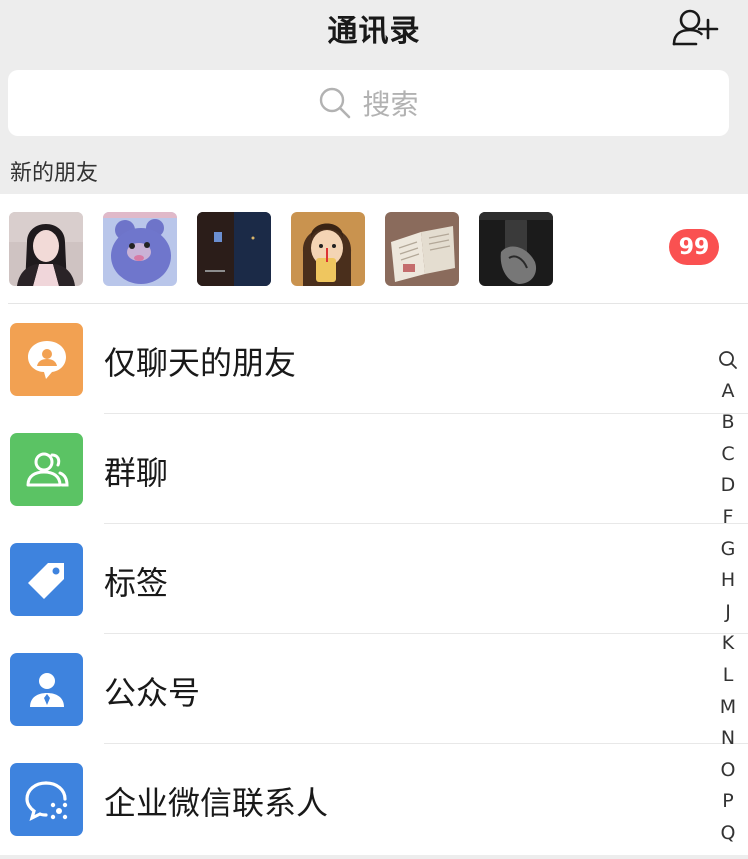 This screenshot has height=859, width=748. Describe the element at coordinates (46, 359) in the screenshot. I see `chat-only-friend-icon` at that location.